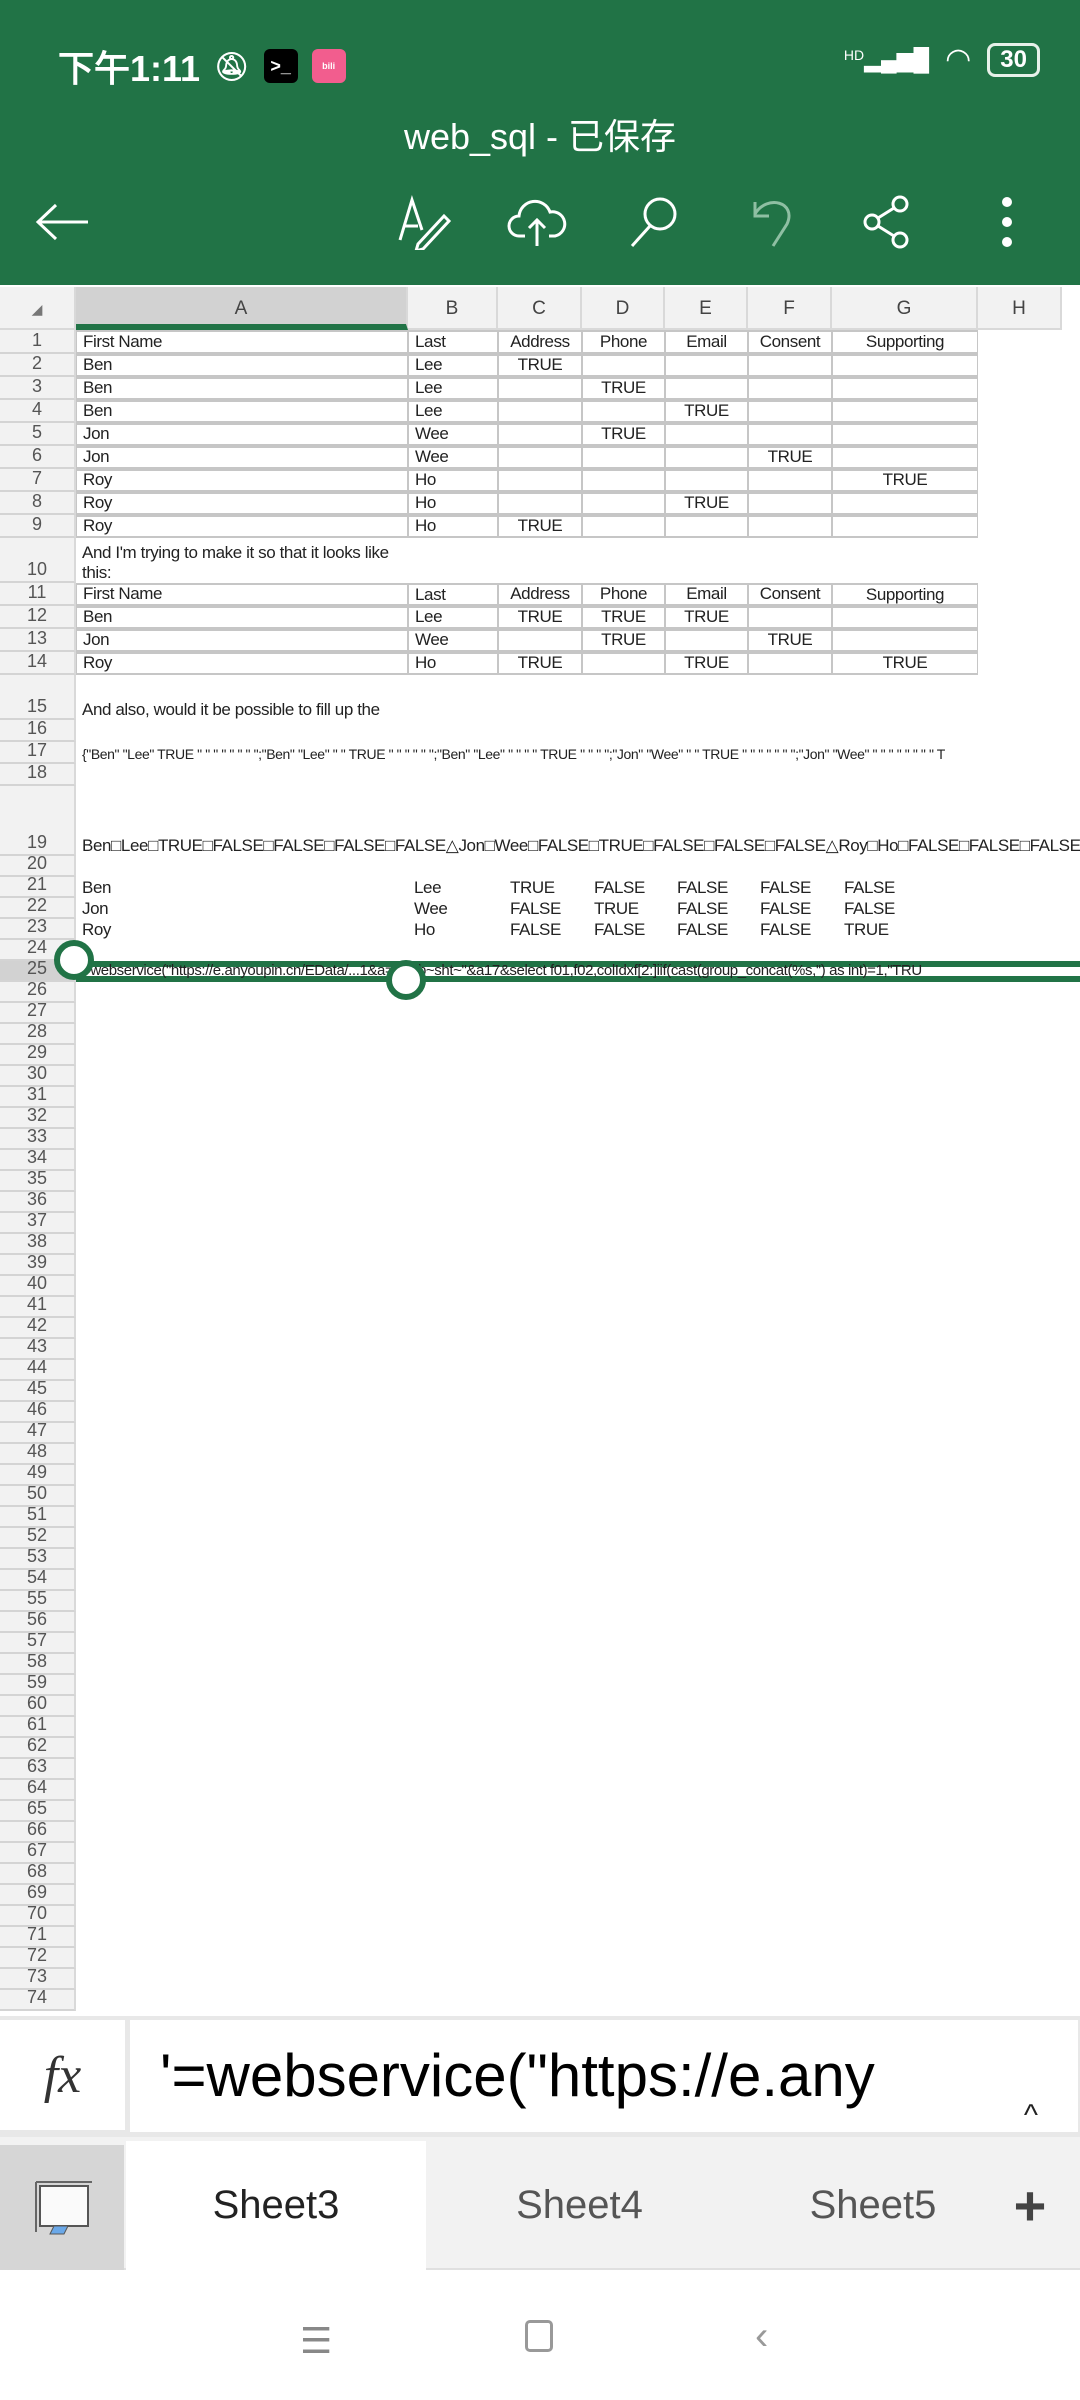  Describe the element at coordinates (38, 503) in the screenshot. I see `row-header: 8` at that location.